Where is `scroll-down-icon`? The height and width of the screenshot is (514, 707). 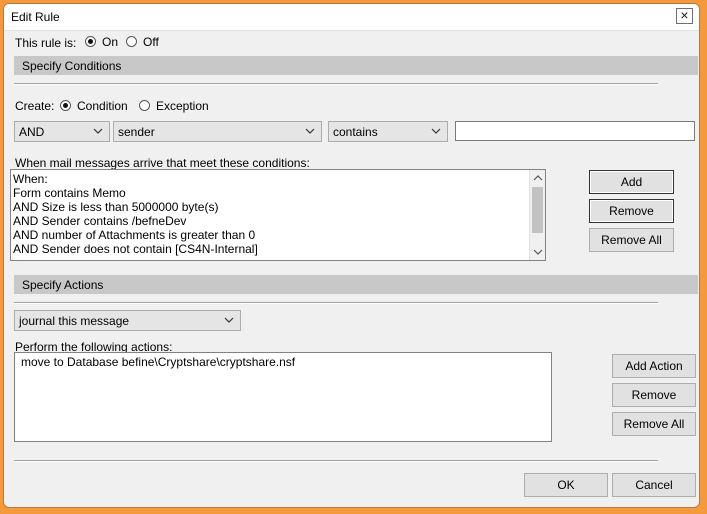 scroll-down-icon is located at coordinates (538, 252).